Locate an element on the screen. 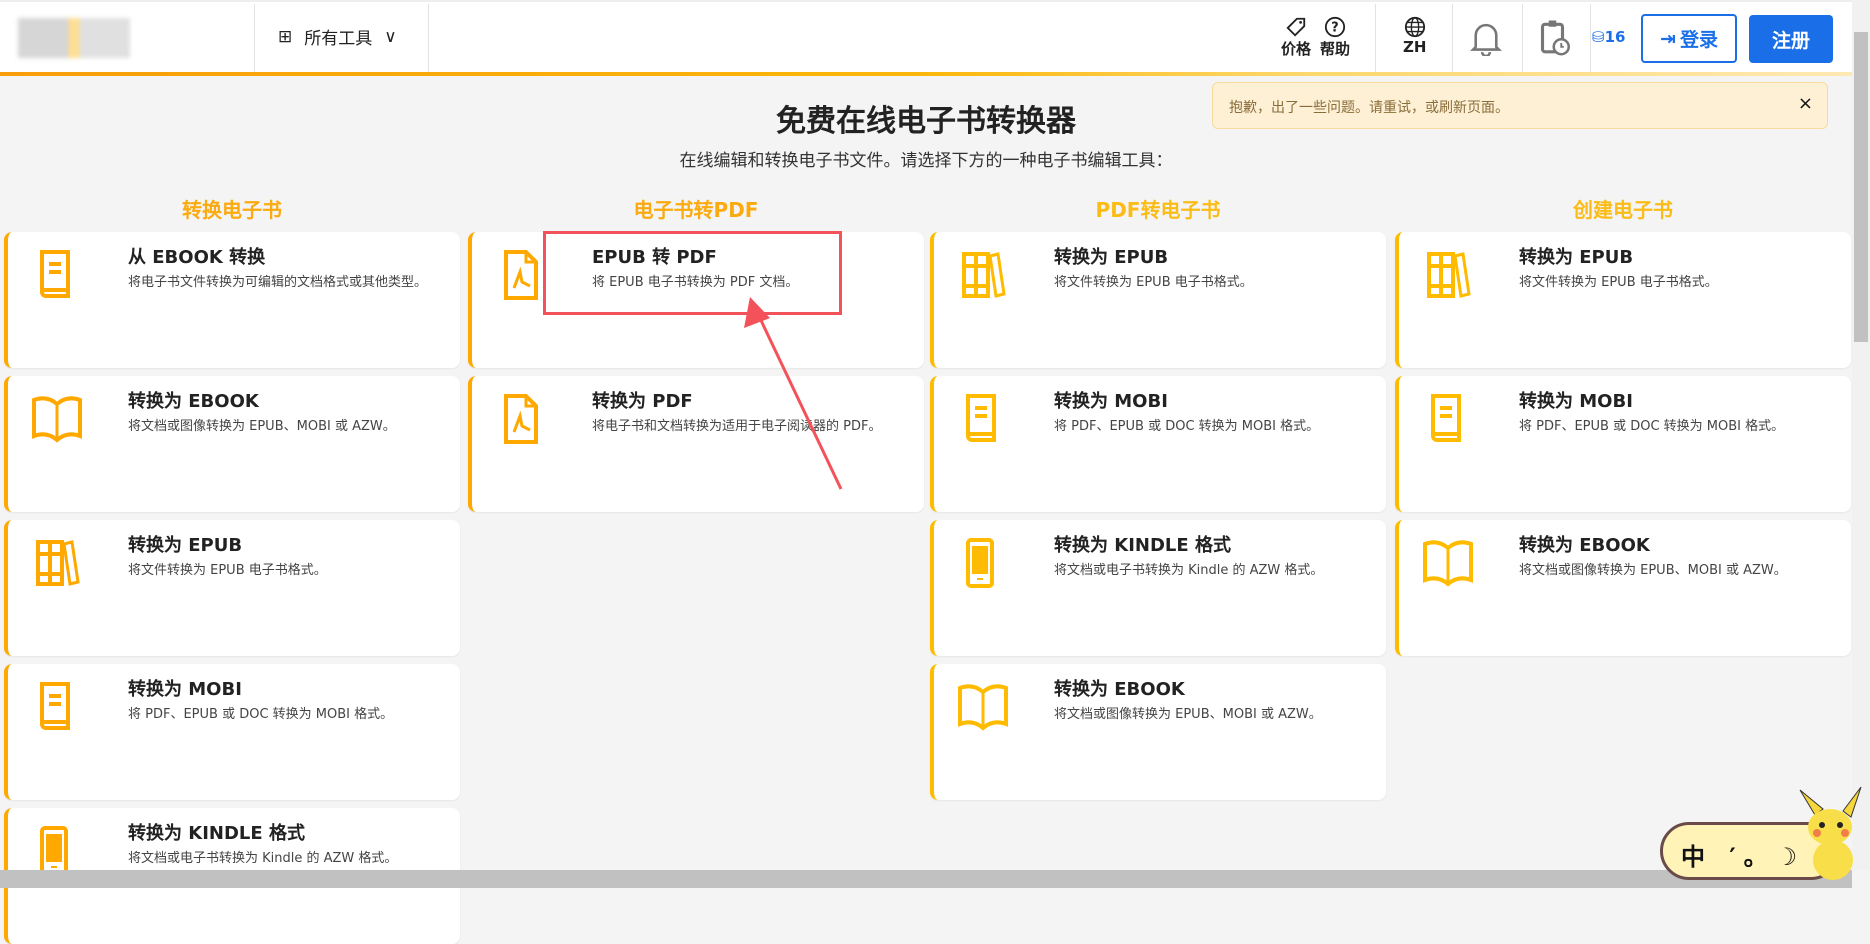 The width and height of the screenshot is (1870, 944). price-link: 价格 is located at coordinates (1296, 37).